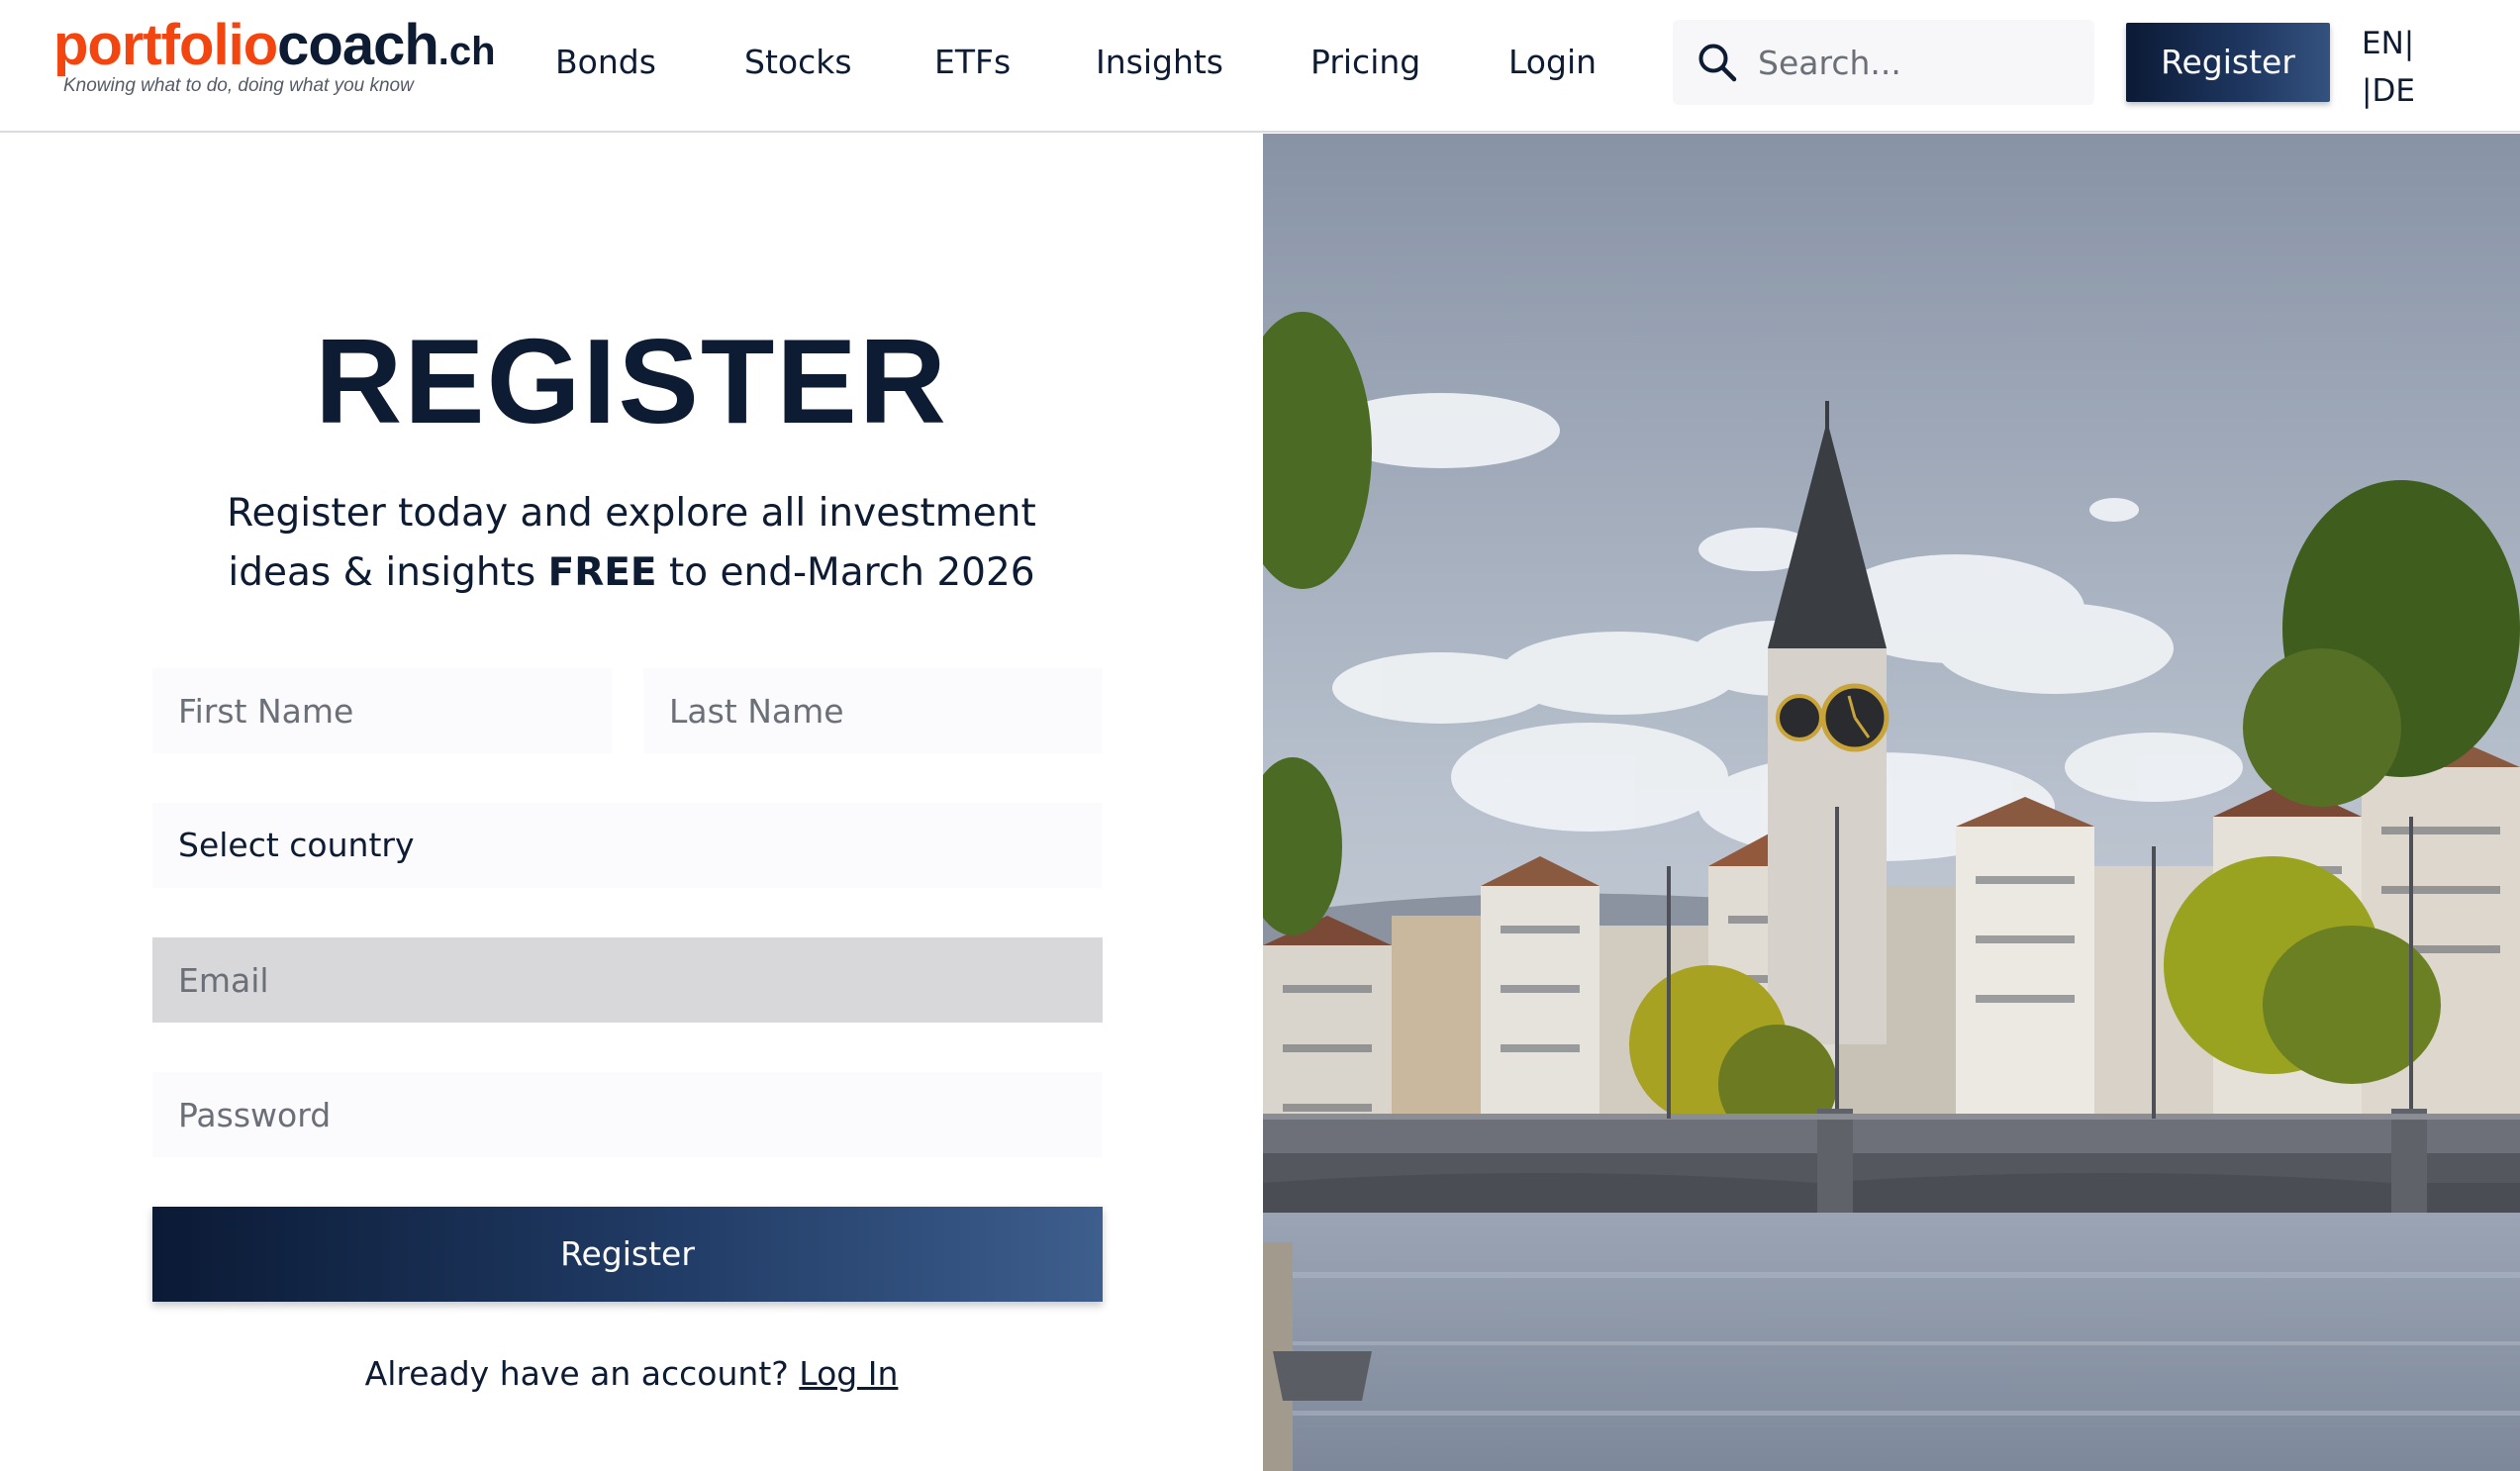 The width and height of the screenshot is (2520, 1471). I want to click on register-submit-button: Register, so click(627, 1254).